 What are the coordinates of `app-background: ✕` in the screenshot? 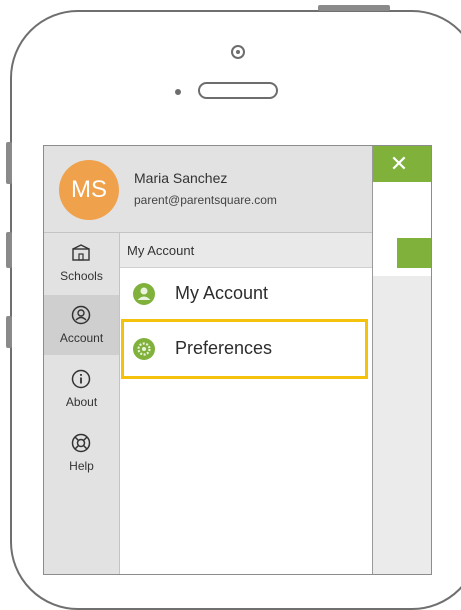 It's located at (402, 360).